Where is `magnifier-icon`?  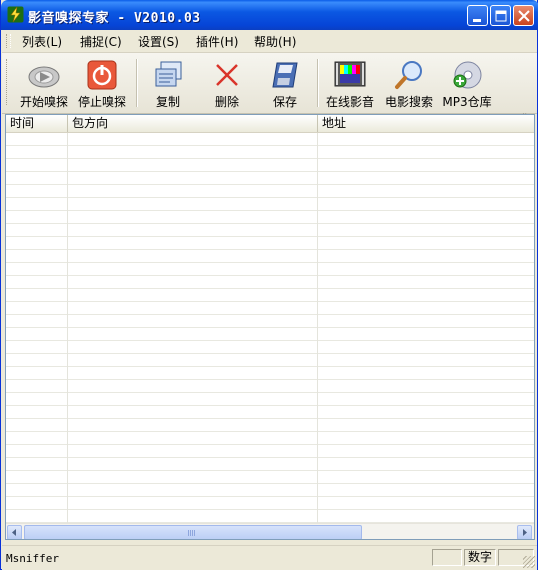 magnifier-icon is located at coordinates (408, 75).